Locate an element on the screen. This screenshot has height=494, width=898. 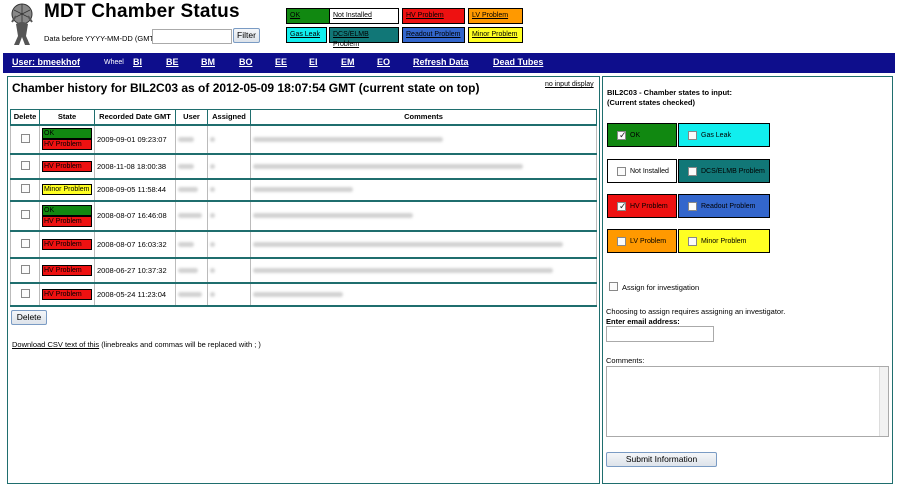
state-input-title-line1: BIL2C03 - Chamber states to input: is located at coordinates (670, 92).